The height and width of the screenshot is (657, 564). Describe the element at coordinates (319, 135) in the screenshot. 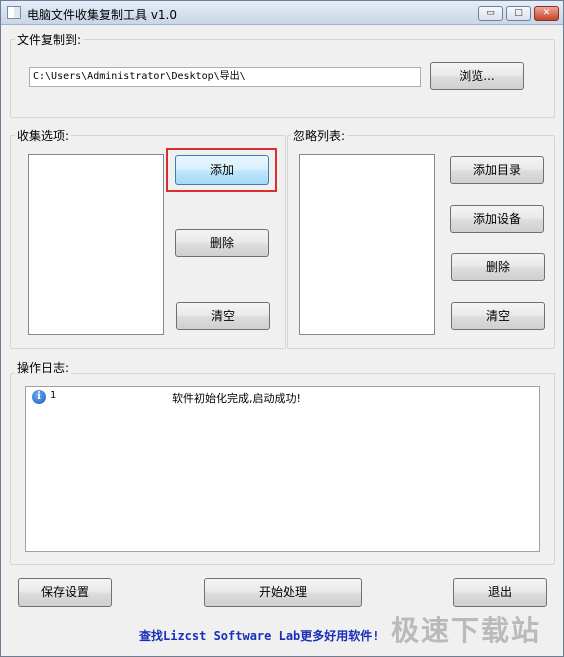

I see `ignore-label: 忽略列表:` at that location.